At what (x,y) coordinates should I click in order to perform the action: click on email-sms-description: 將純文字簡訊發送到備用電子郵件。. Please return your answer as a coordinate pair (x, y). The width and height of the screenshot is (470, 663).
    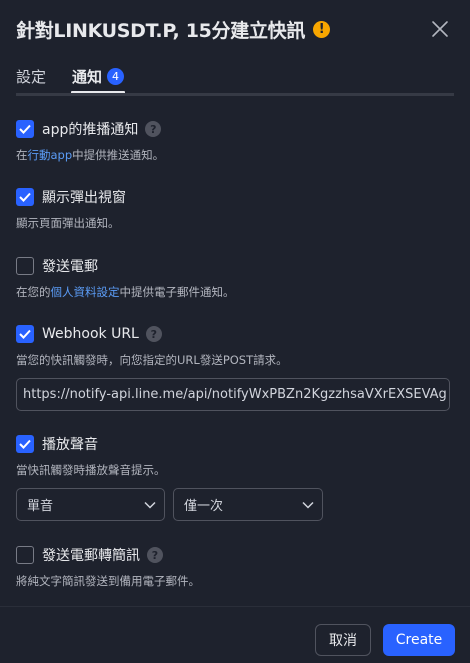
    Looking at the image, I should click on (108, 581).